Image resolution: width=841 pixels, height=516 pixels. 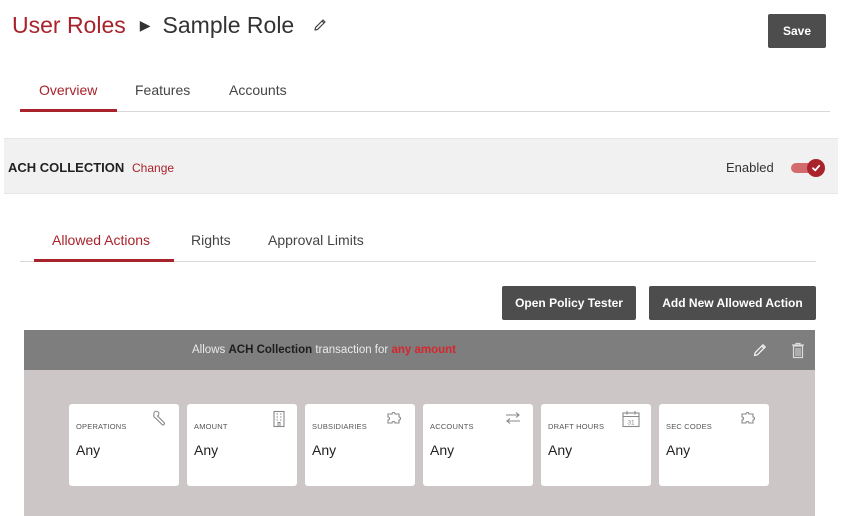 What do you see at coordinates (101, 240) in the screenshot?
I see `tab-allowed-actions: Allowed Actions` at bounding box center [101, 240].